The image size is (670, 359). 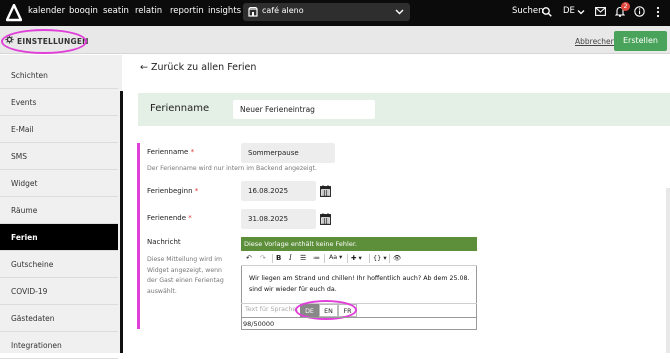 What do you see at coordinates (404, 109) in the screenshot?
I see `holiday-name-panel: Ferienname Neuer Ferieneintrag` at bounding box center [404, 109].